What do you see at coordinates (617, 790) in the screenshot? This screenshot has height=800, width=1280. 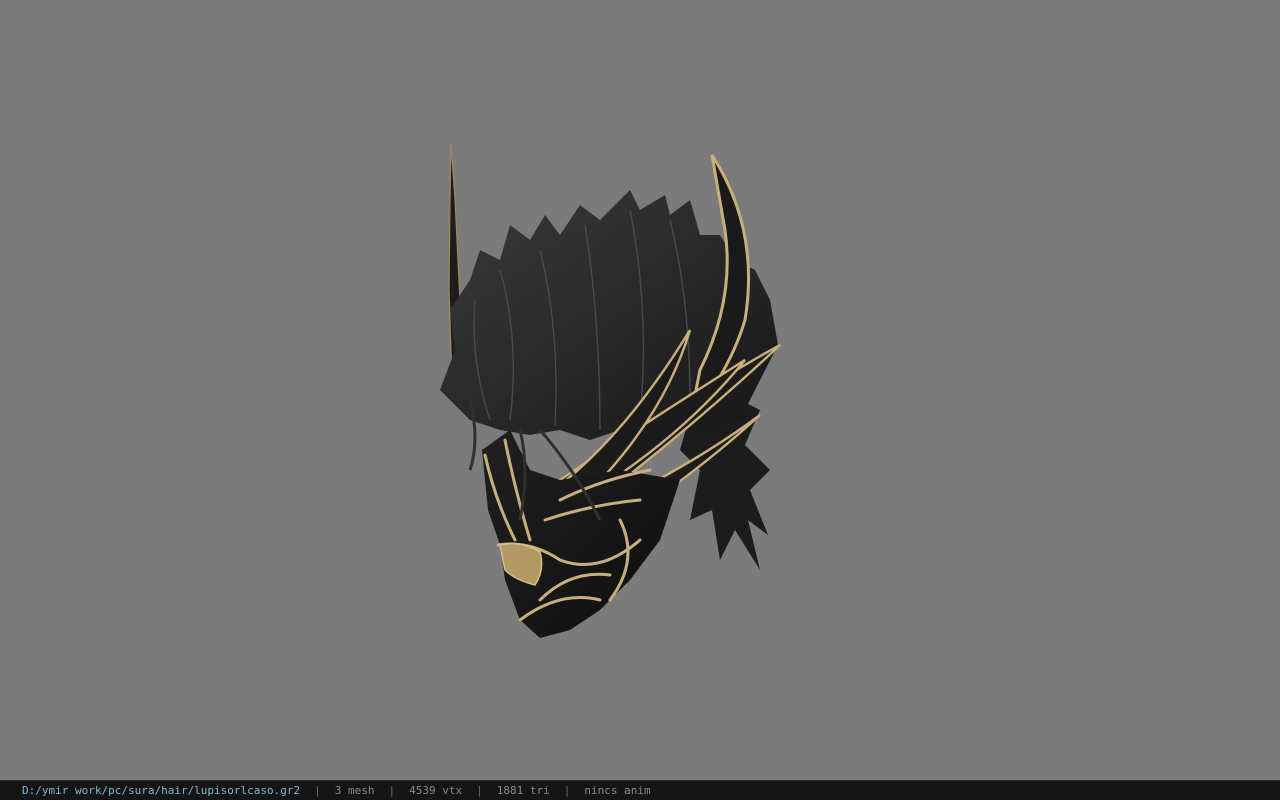 I see `animation-status: nincs anim` at bounding box center [617, 790].